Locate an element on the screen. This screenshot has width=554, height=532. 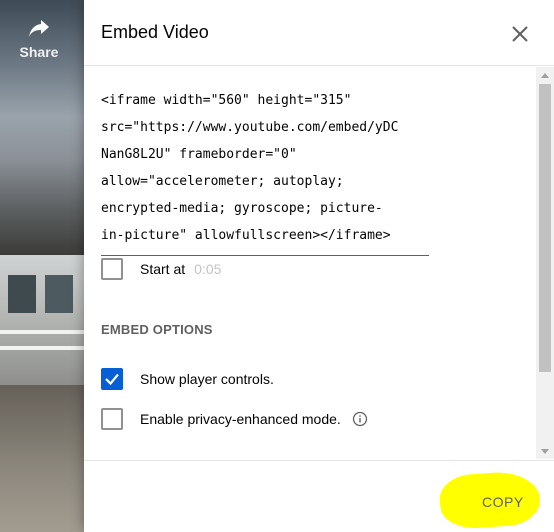
player-controls-row: Show player controls. is located at coordinates (187, 379).